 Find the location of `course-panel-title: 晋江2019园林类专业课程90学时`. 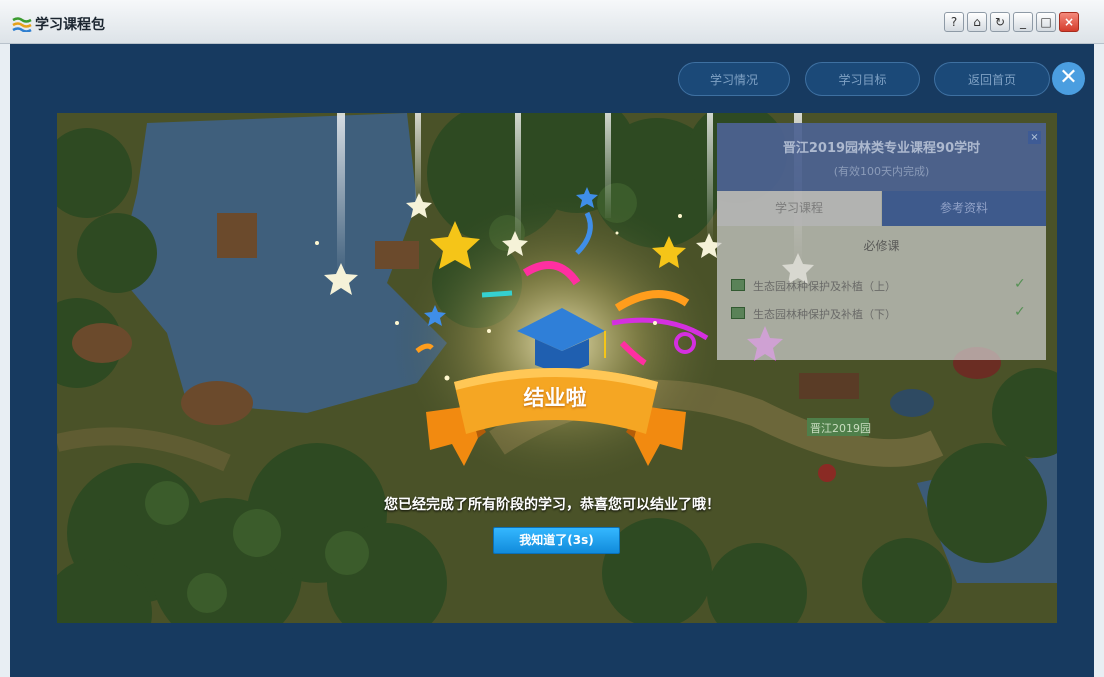

course-panel-title: 晋江2019园林类专业课程90学时 is located at coordinates (881, 148).